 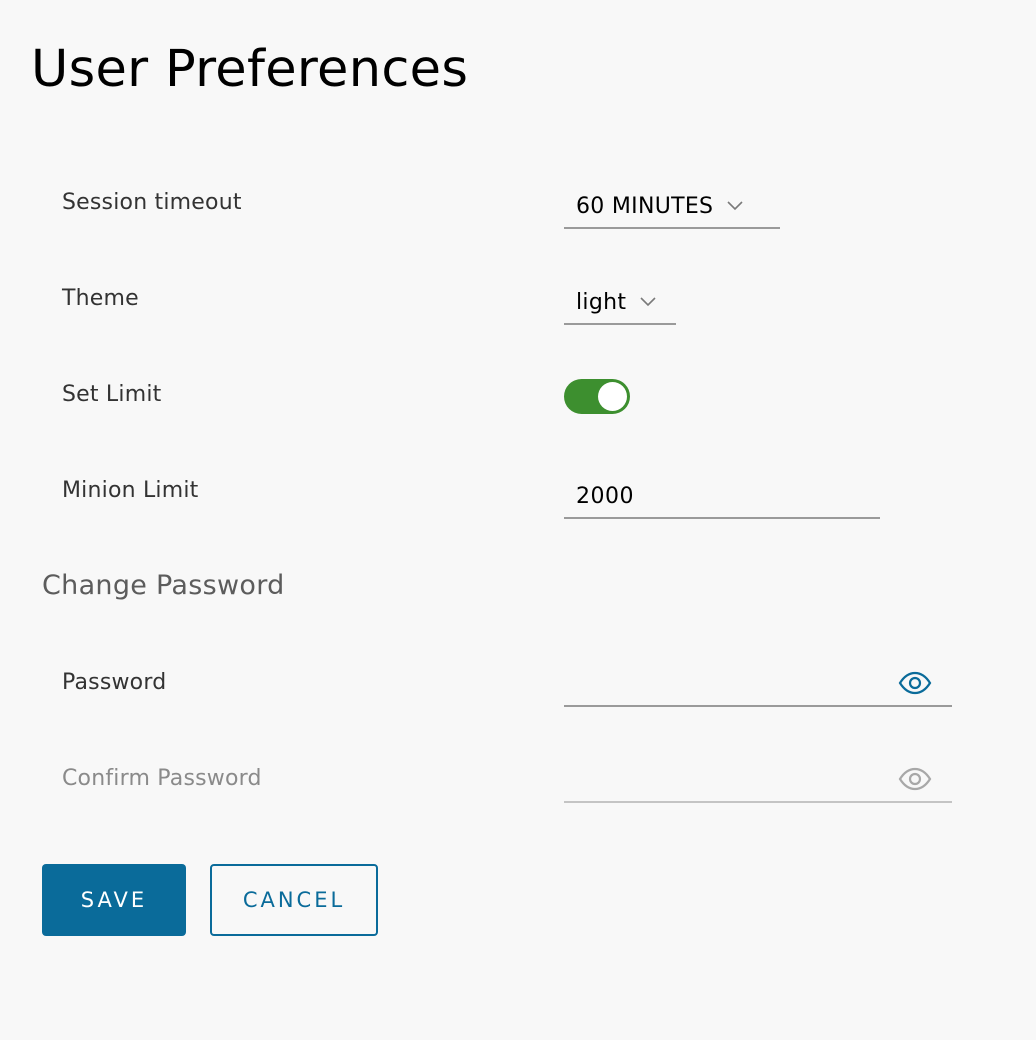 I want to click on confirm-password-input, so click(x=758, y=781).